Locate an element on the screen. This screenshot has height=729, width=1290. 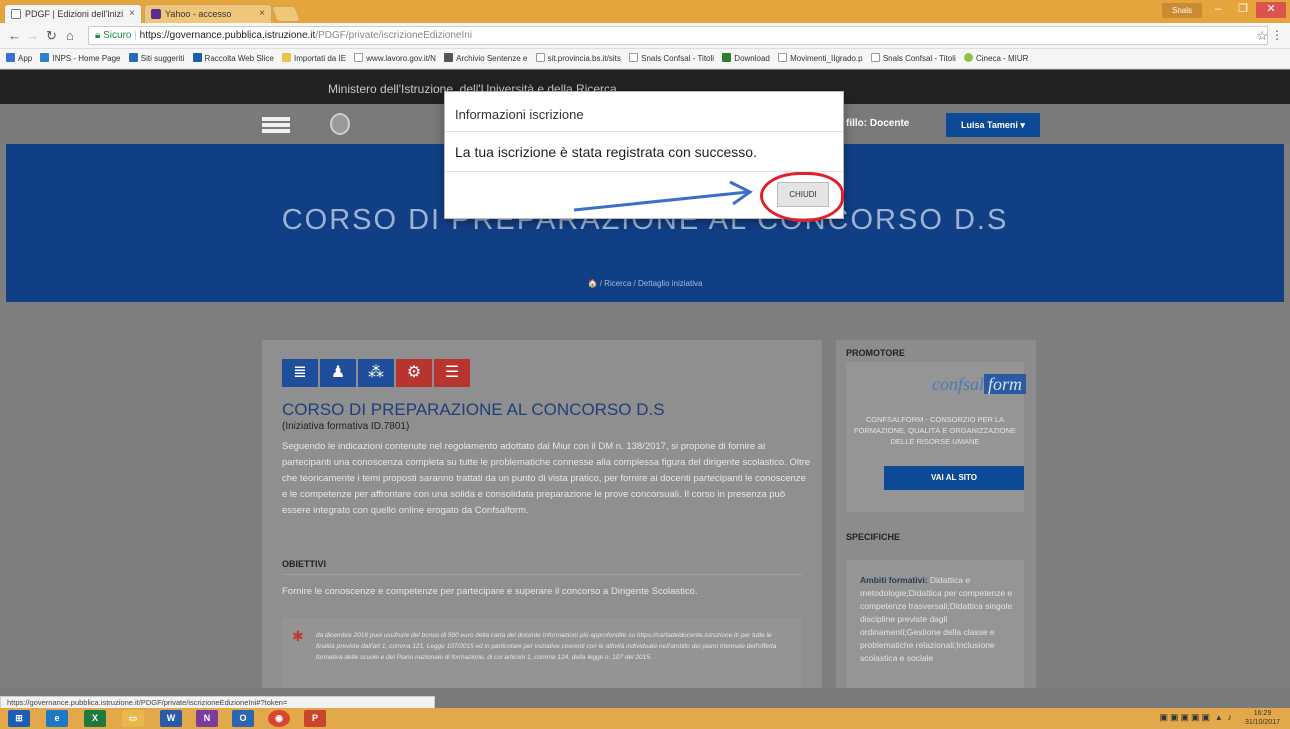
bookmark-item: Download is located at coordinates (746, 58).